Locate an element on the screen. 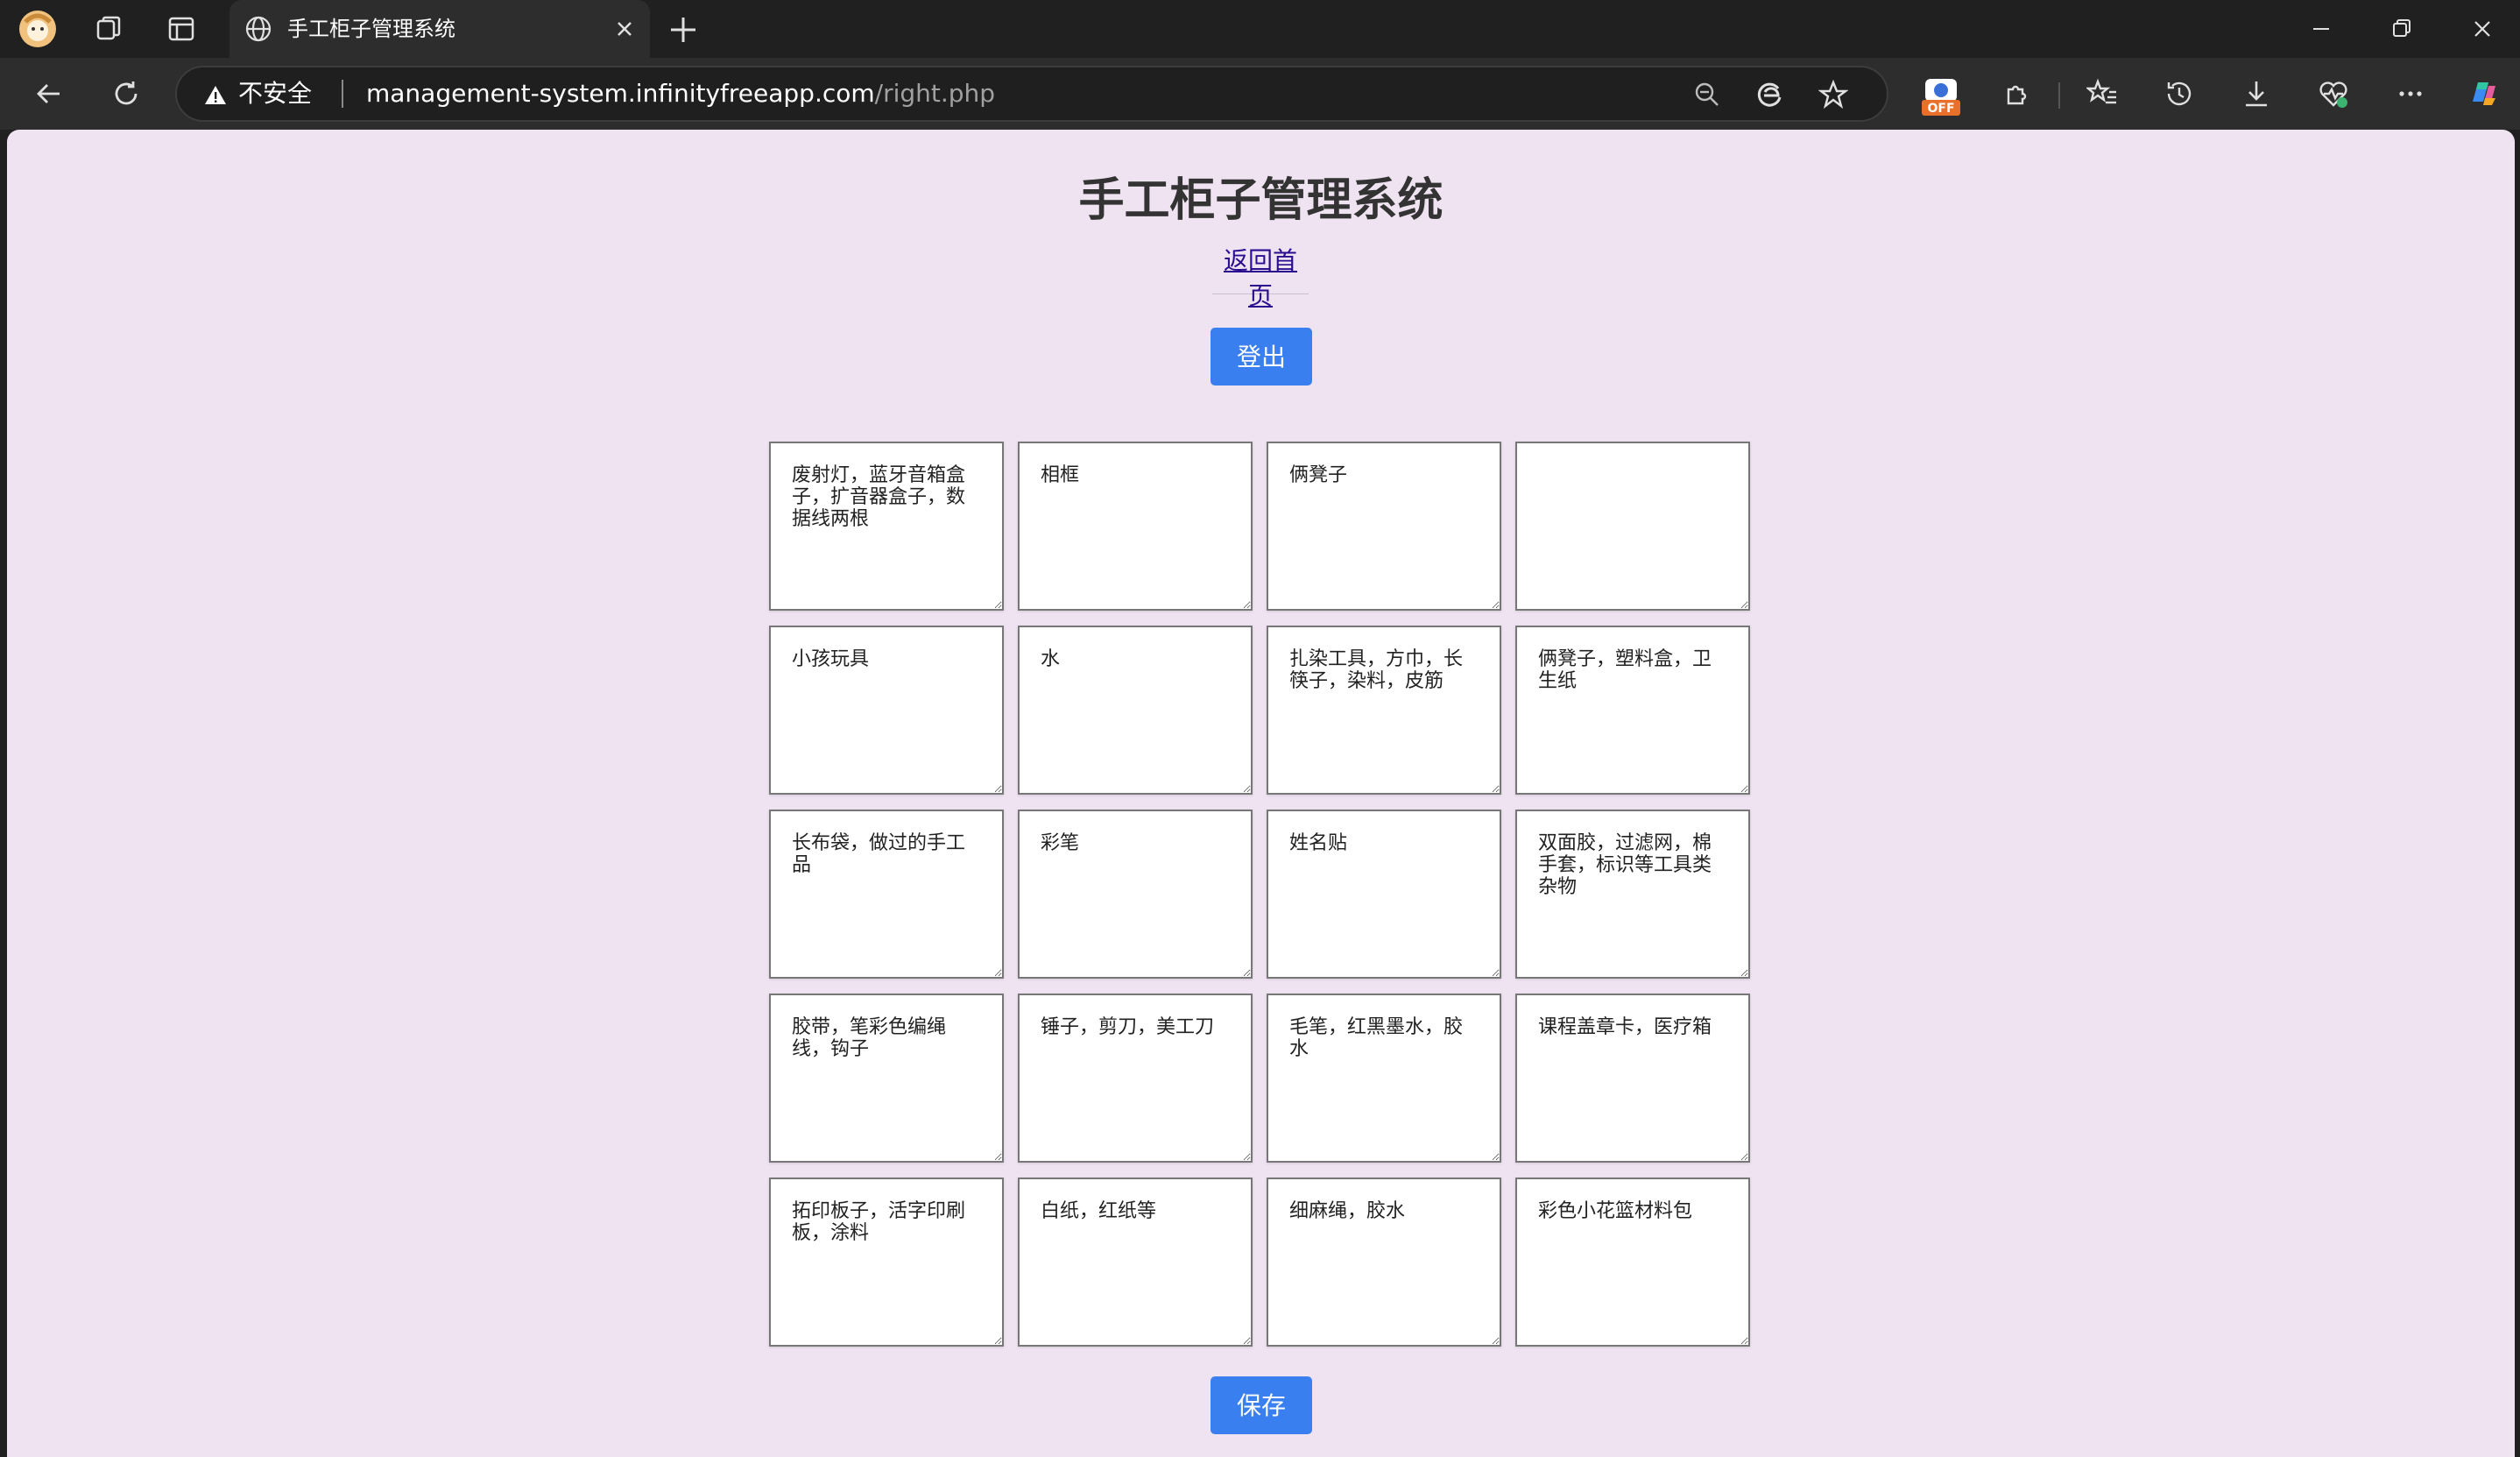 The image size is (2520, 1457). url-host: management-system.infinityfreeapp.com is located at coordinates (620, 93).